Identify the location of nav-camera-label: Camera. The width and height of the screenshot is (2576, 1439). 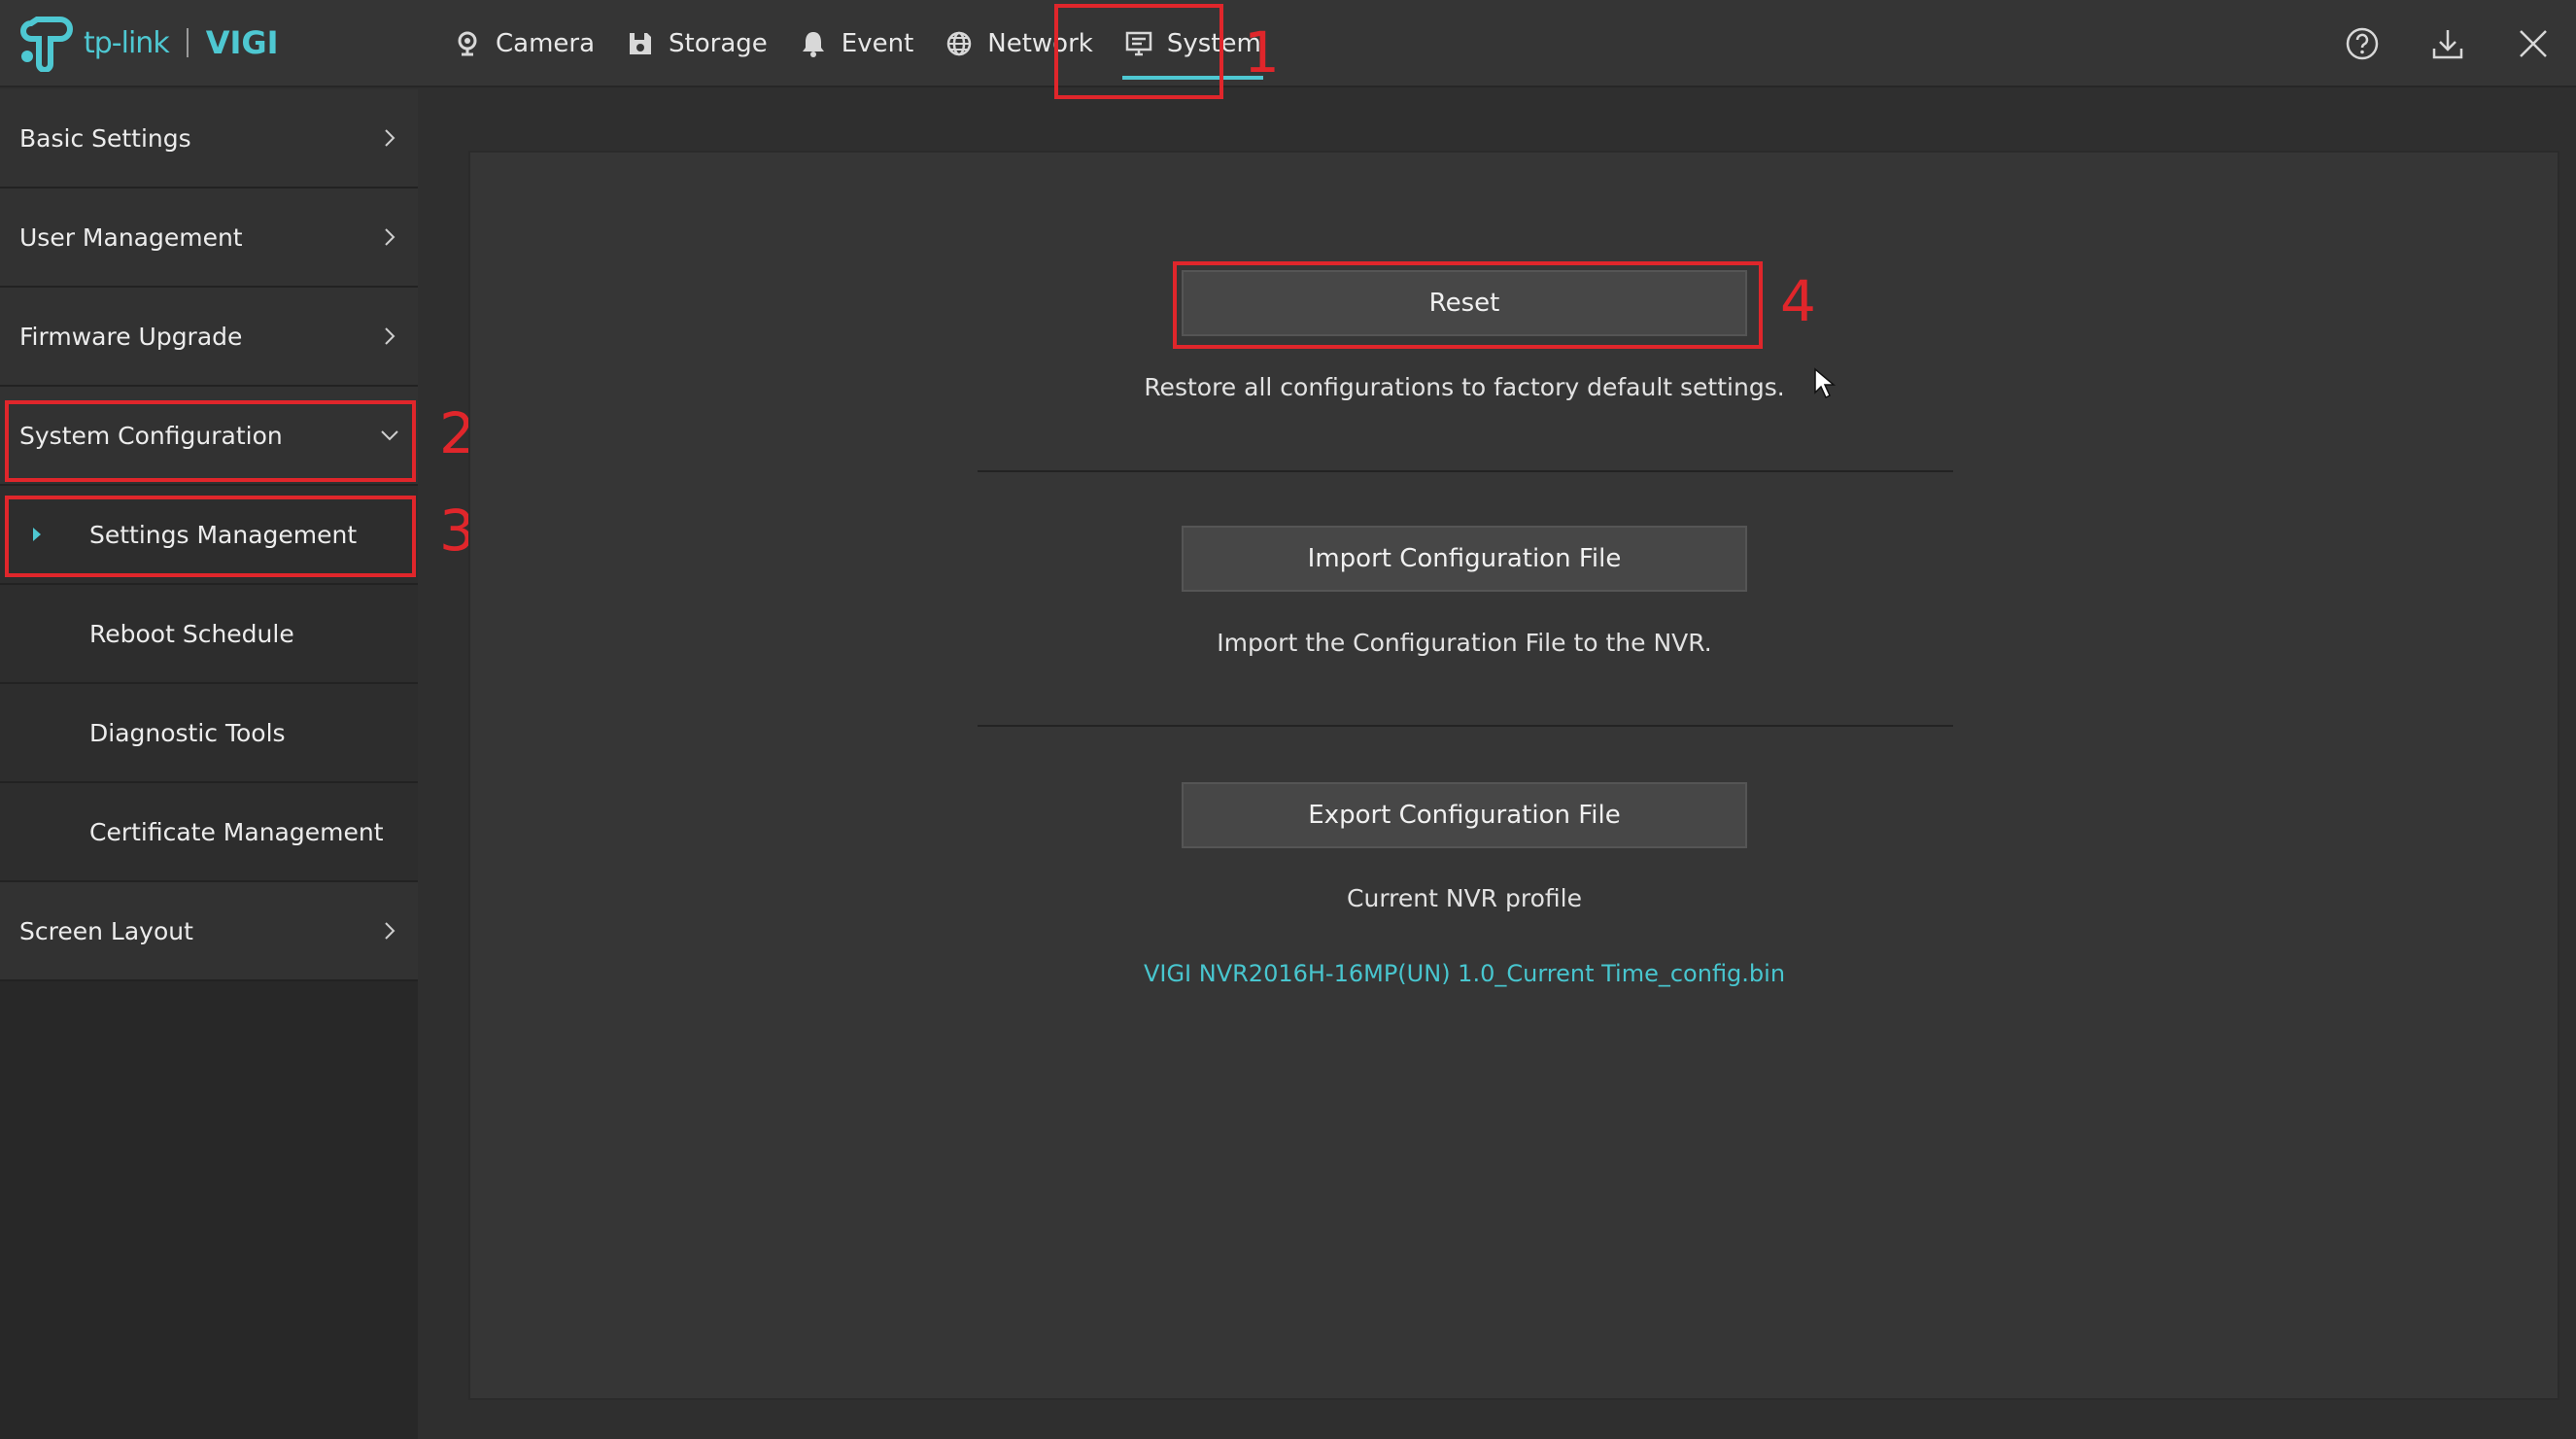
(546, 43).